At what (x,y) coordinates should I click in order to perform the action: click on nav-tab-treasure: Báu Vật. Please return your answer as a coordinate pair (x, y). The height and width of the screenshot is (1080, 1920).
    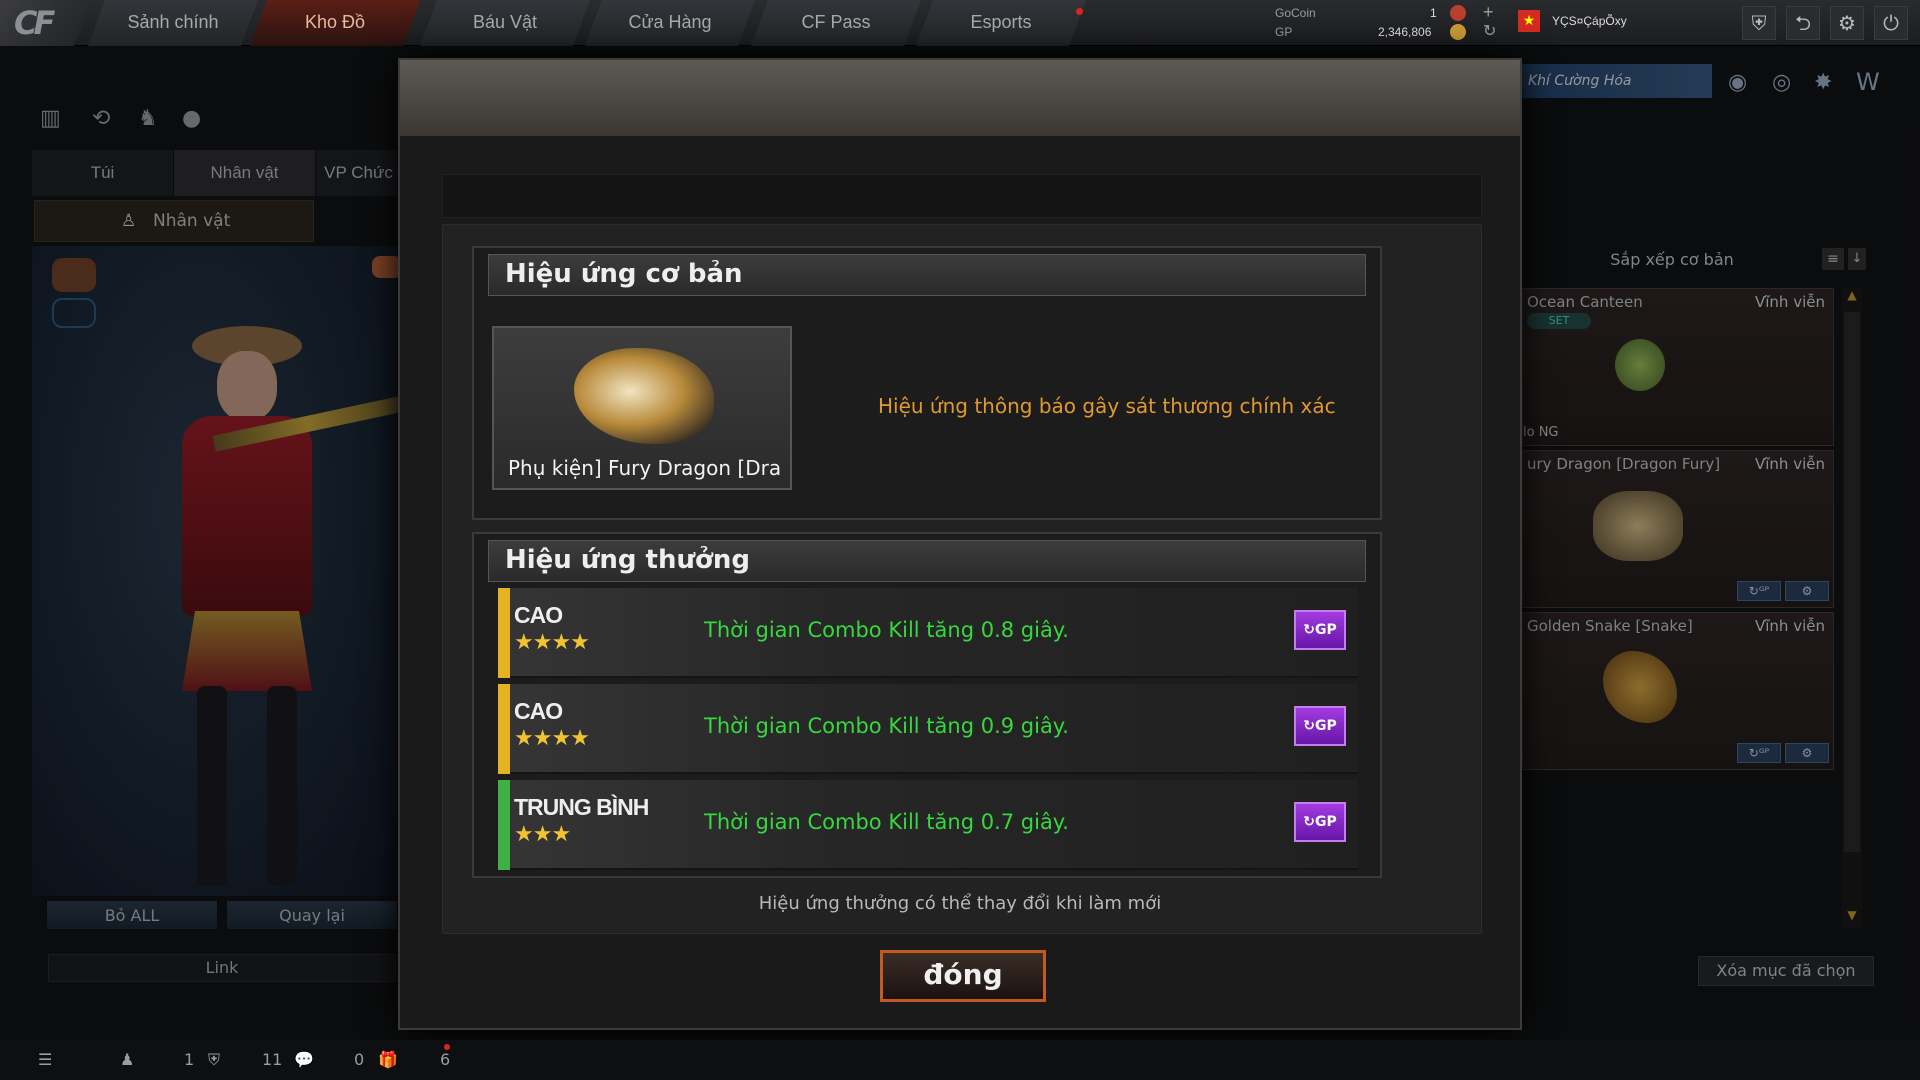
    Looking at the image, I should click on (505, 23).